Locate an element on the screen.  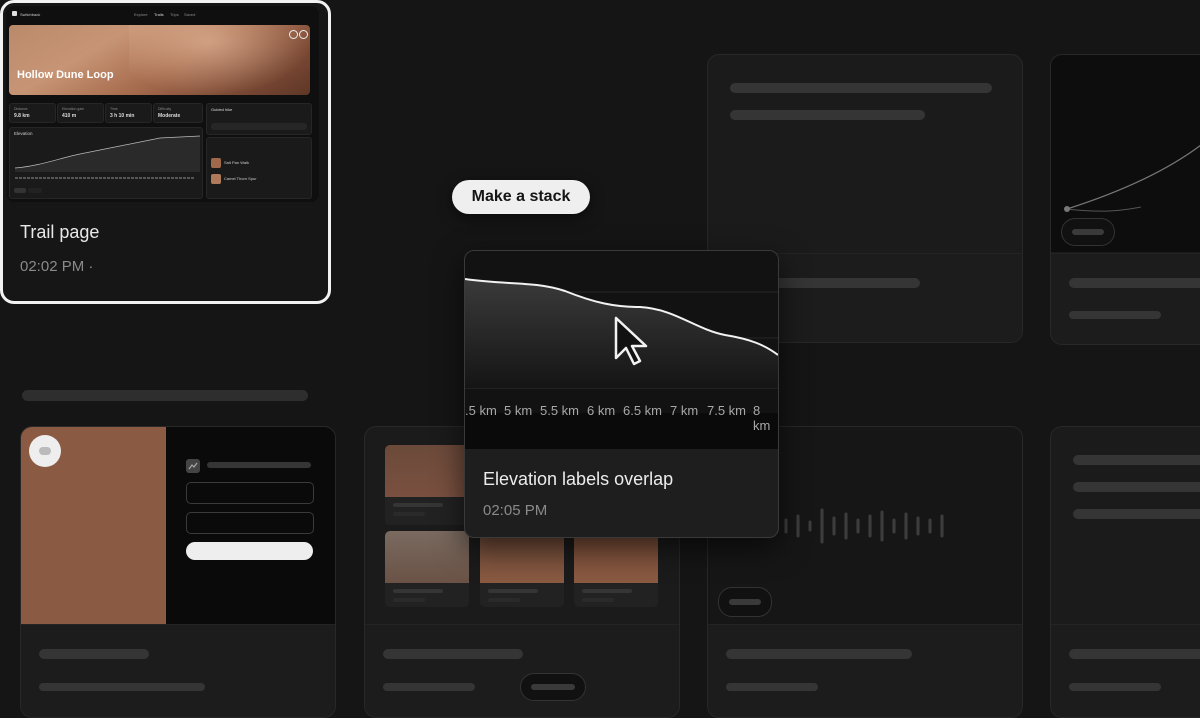
logo-icon is located at coordinates (14, 13).